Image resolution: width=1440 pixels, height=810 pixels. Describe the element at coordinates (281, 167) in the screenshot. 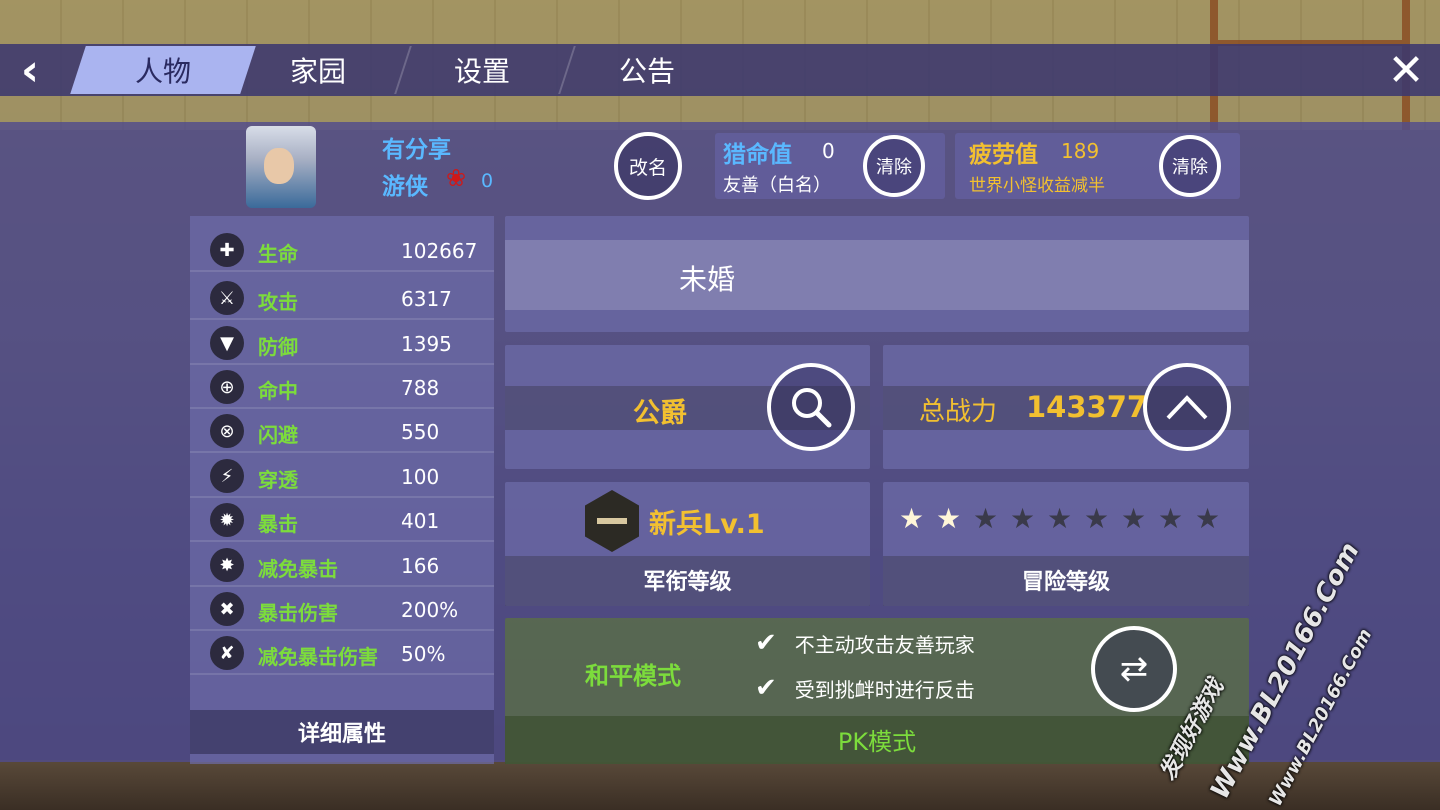

I see `avatar` at that location.